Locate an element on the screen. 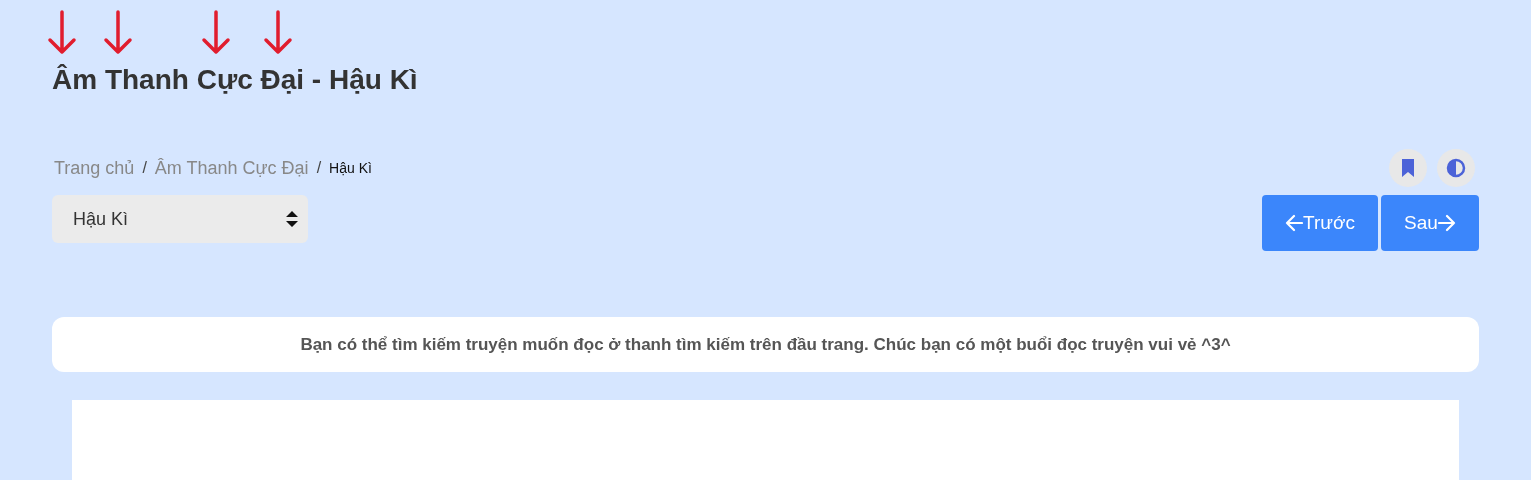  breadcrumb-link: Âm Thanh Cực Đại is located at coordinates (231, 168).